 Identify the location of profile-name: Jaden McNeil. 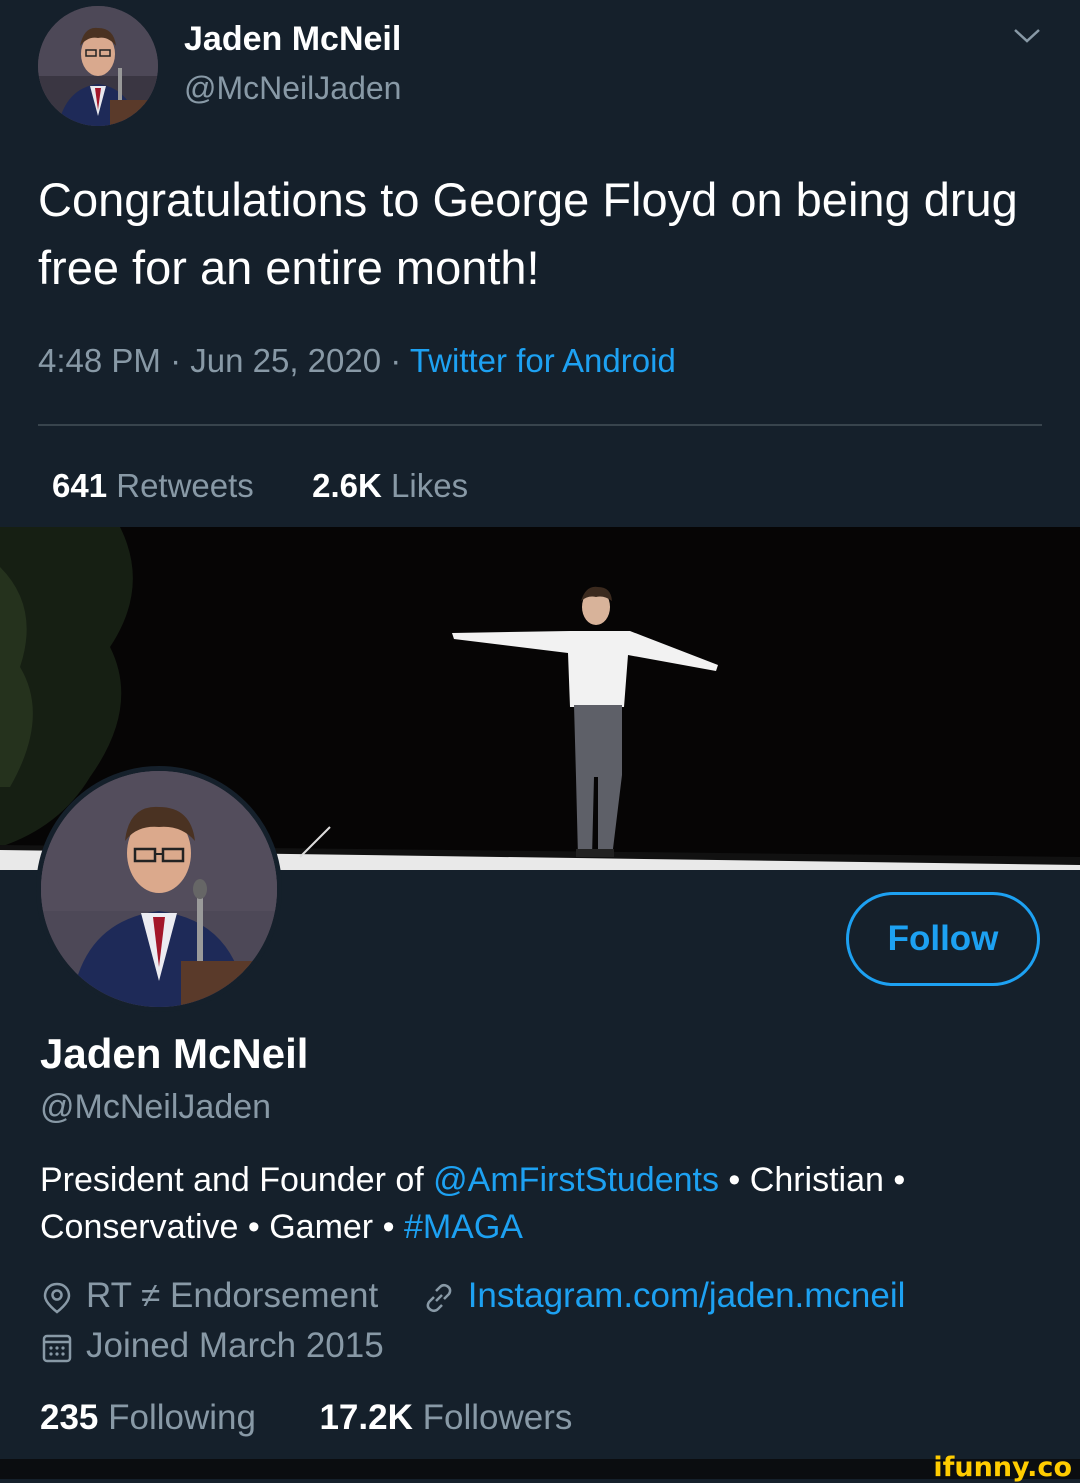
(174, 1053).